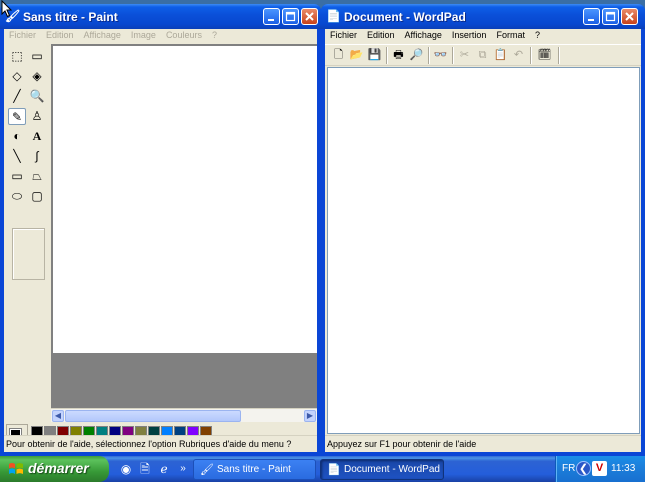 The image size is (645, 482). Describe the element at coordinates (184, 36) in the screenshot. I see `menu-couleurs: Couleurs` at that location.